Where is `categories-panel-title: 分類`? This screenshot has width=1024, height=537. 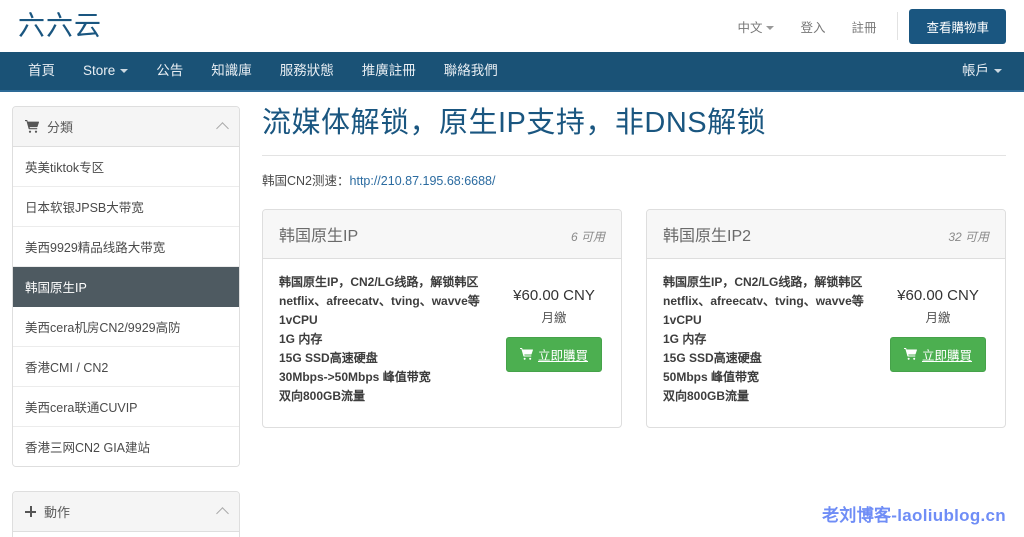 categories-panel-title: 分類 is located at coordinates (60, 127).